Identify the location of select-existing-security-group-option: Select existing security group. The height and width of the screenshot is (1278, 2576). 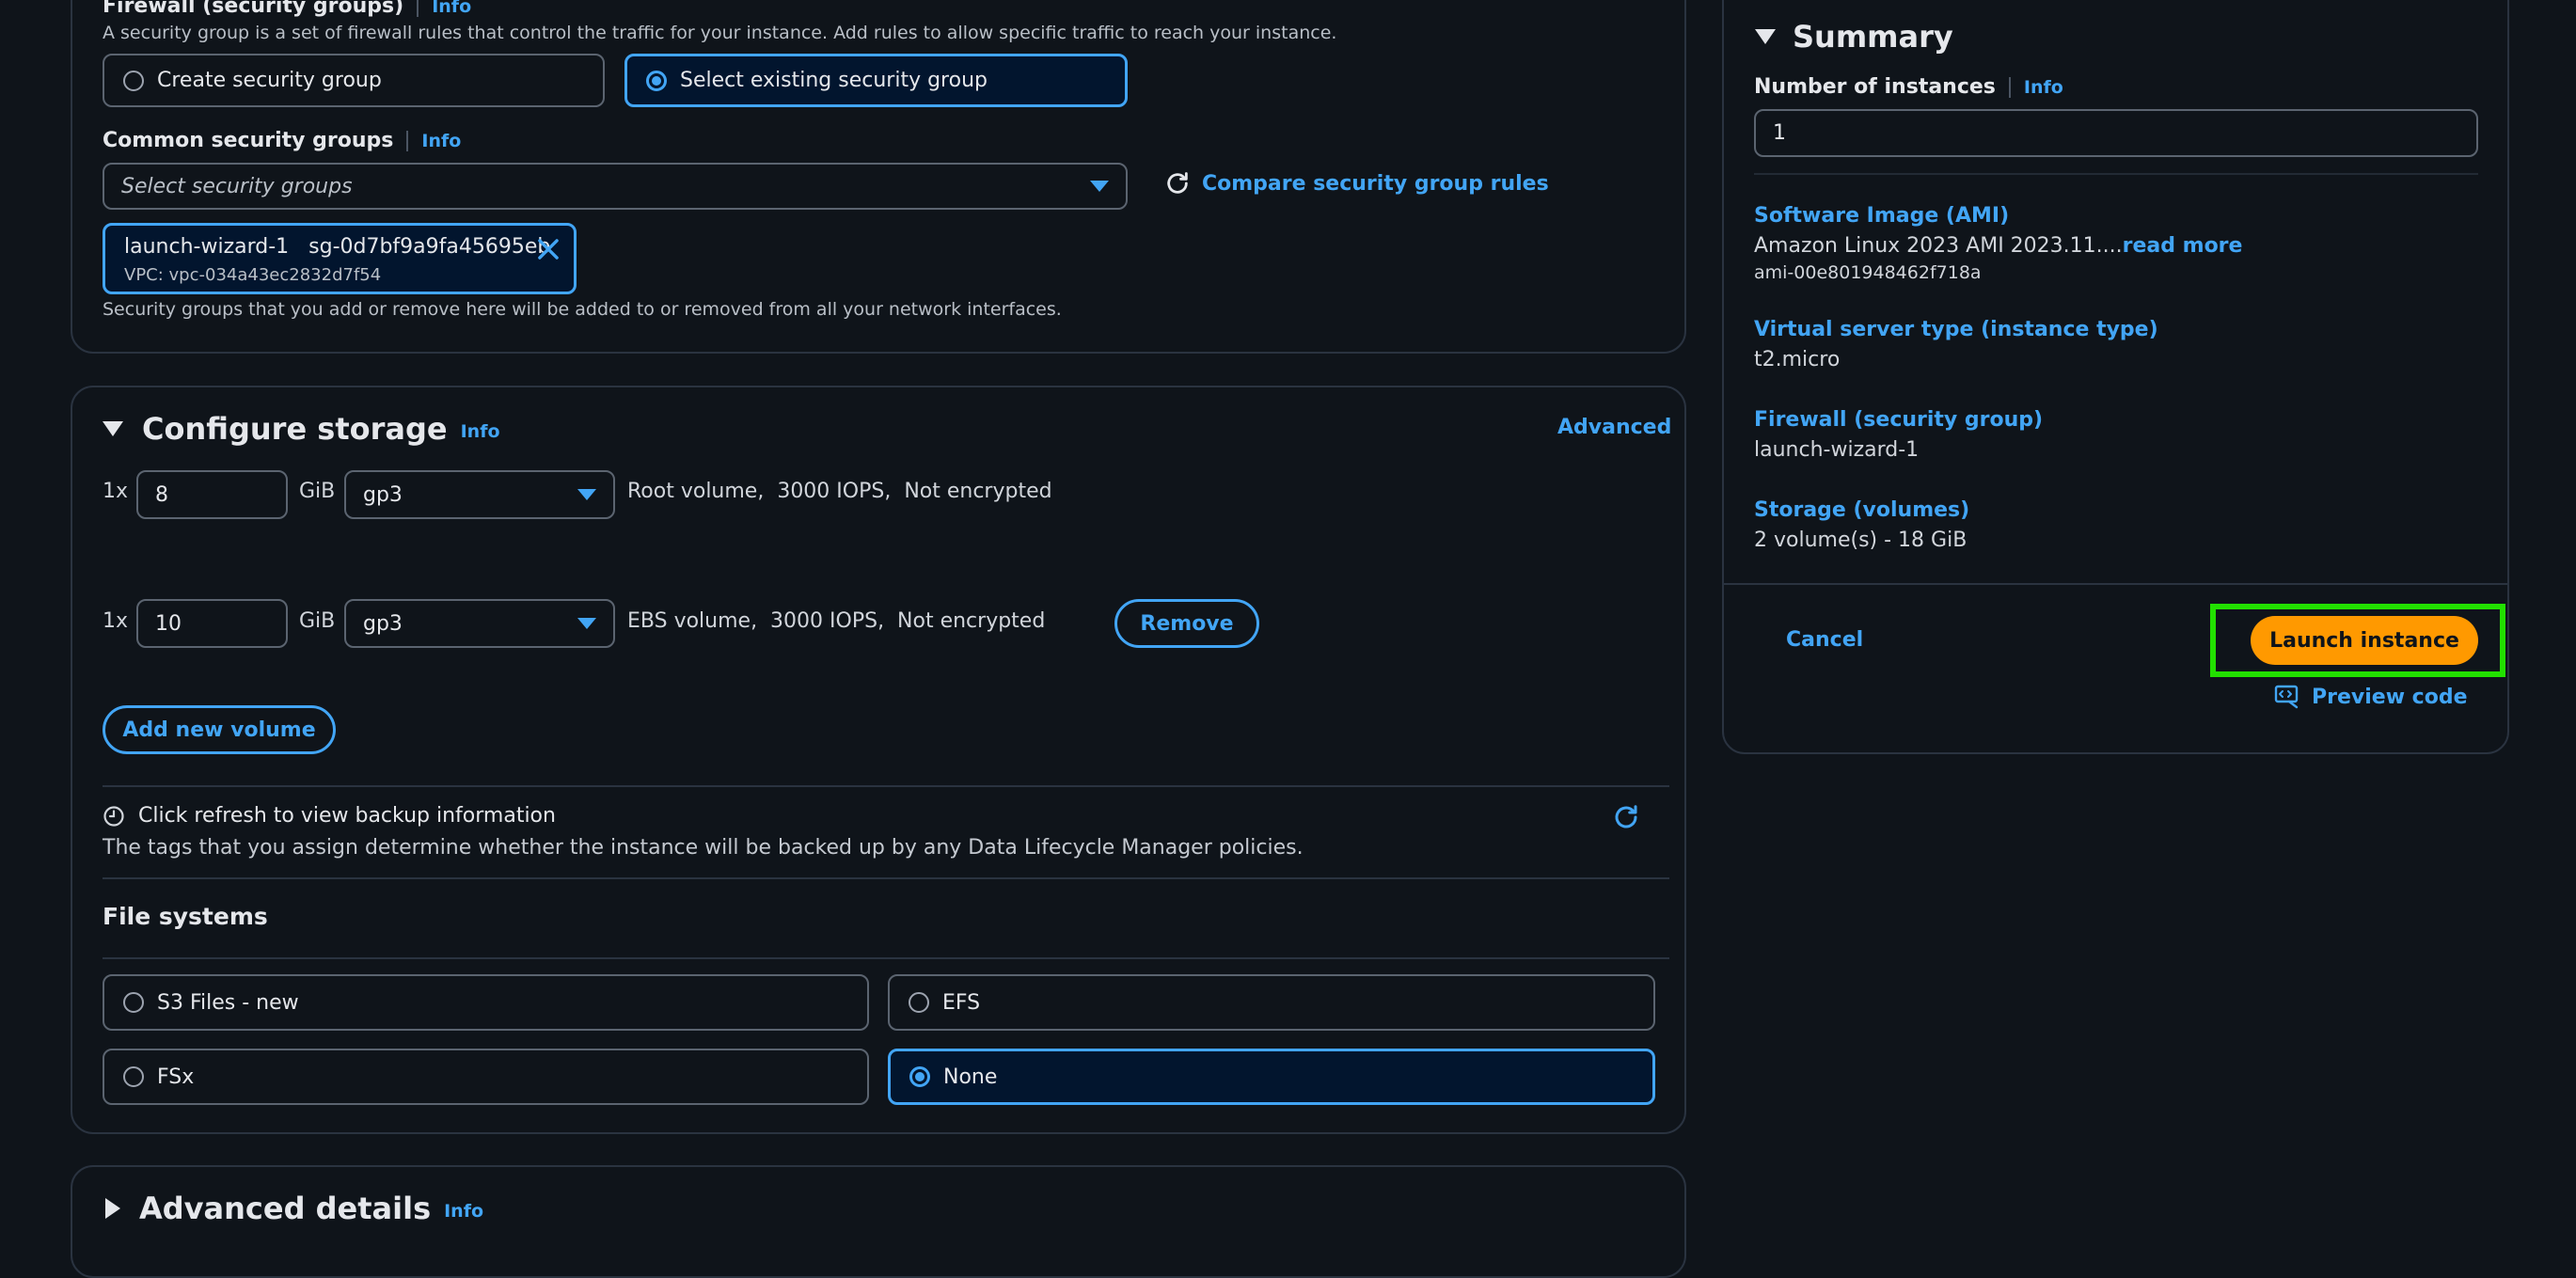
(876, 80).